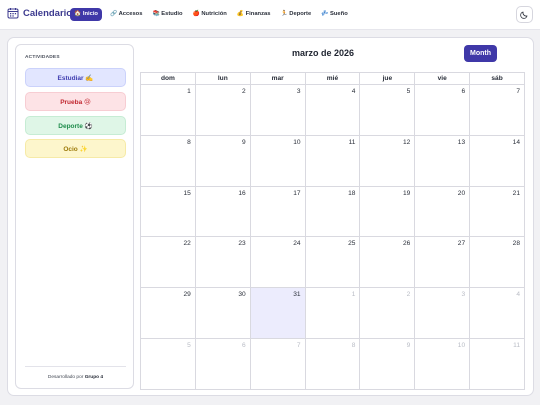 Image resolution: width=540 pixels, height=405 pixels. What do you see at coordinates (75, 77) in the screenshot?
I see `activity-estudiar: Estudiar ✍️` at bounding box center [75, 77].